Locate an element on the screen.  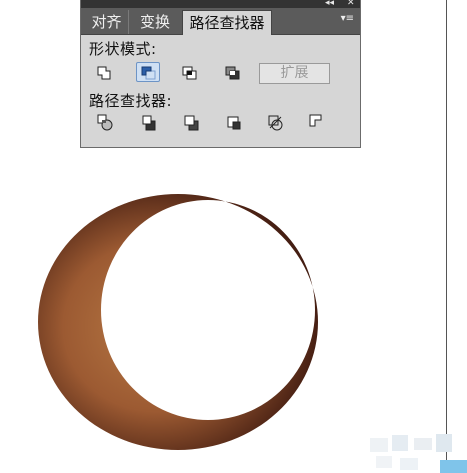
watermark is located at coordinates (418, 452).